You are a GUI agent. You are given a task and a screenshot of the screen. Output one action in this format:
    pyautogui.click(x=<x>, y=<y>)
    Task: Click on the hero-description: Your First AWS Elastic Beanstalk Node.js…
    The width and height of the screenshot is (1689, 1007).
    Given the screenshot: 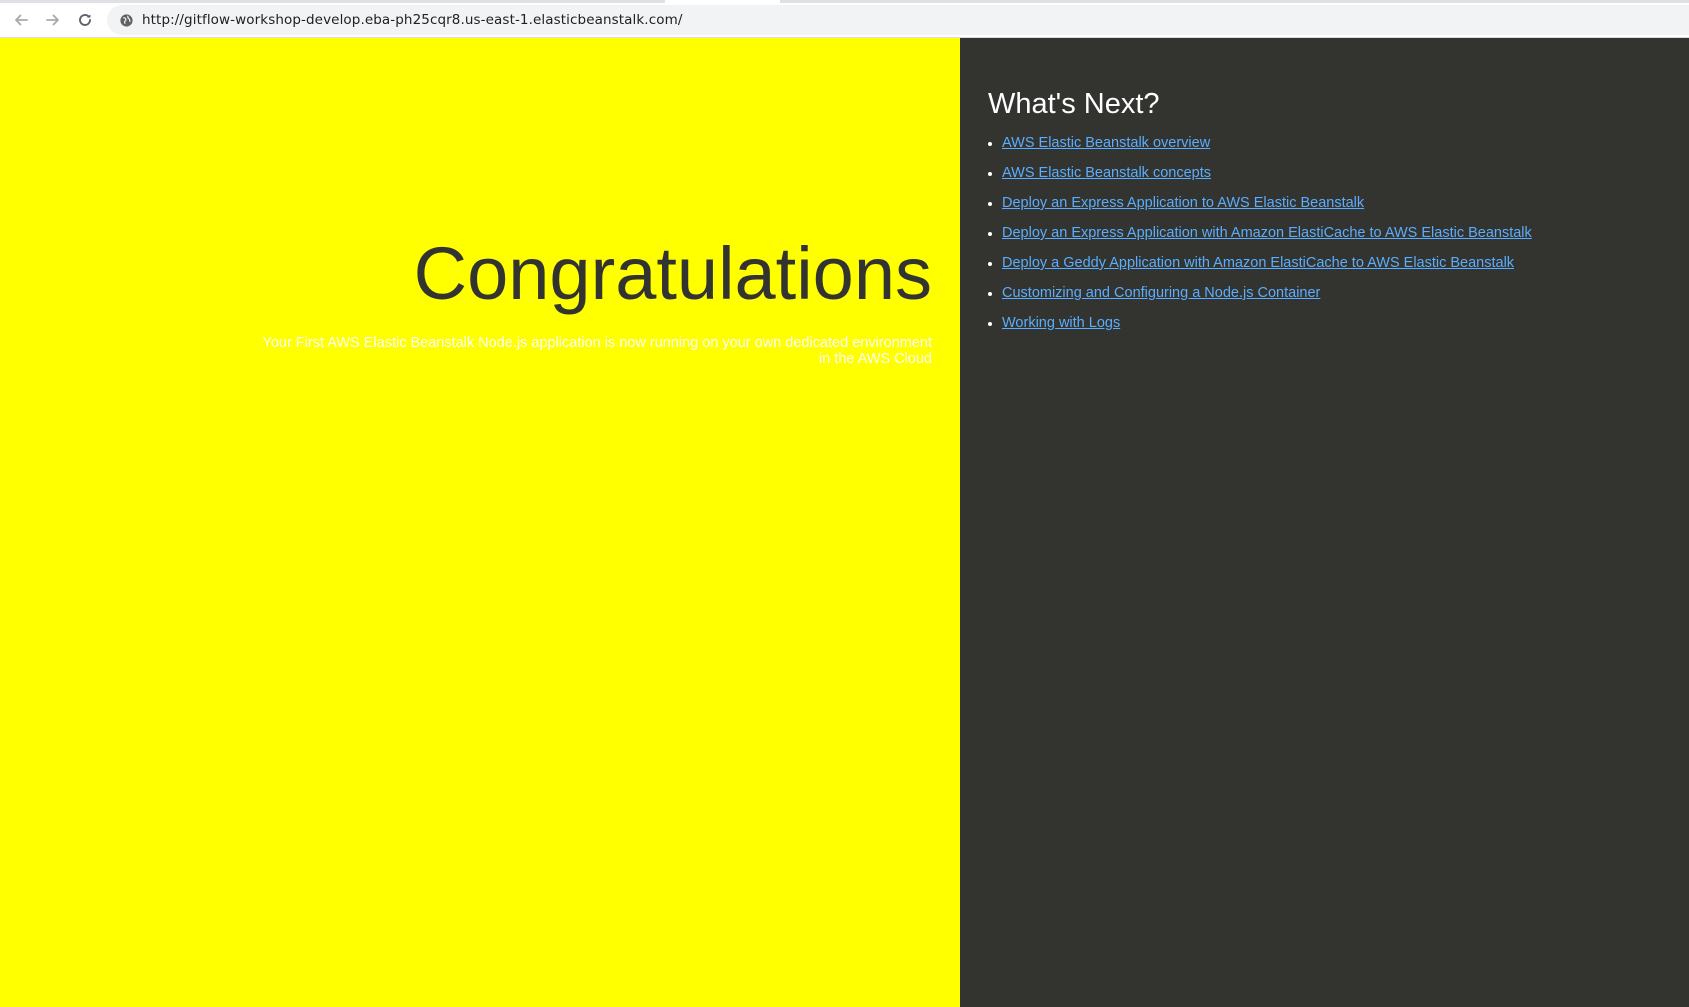 What is the action you would take?
    pyautogui.click(x=597, y=351)
    